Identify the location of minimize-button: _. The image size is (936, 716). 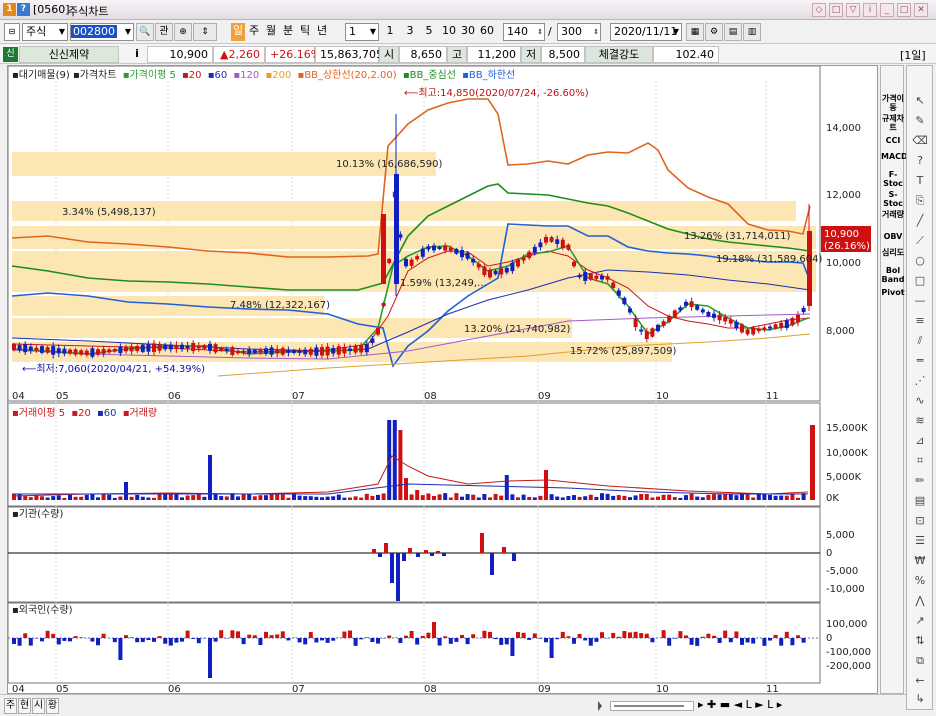
(887, 10).